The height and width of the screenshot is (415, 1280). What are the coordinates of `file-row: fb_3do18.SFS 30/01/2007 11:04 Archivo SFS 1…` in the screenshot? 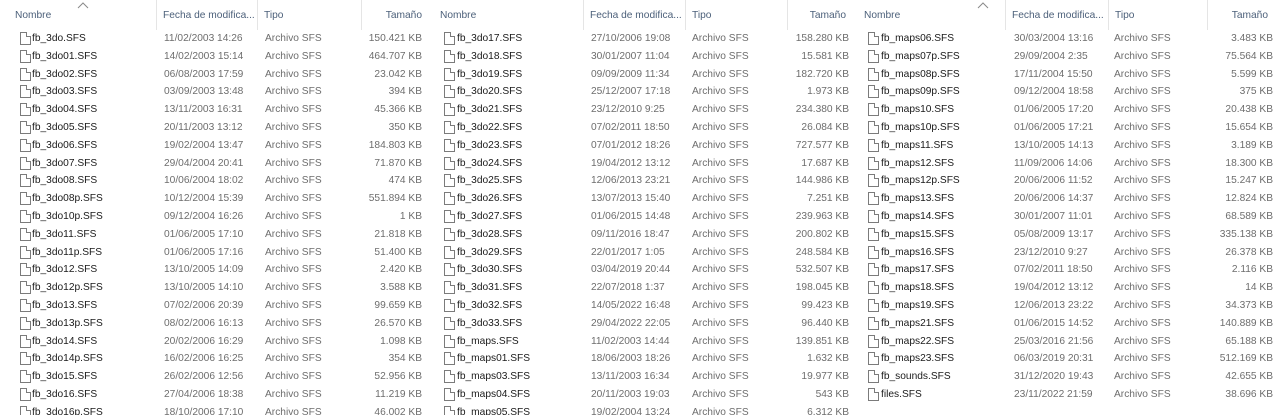 It's located at (646, 57).